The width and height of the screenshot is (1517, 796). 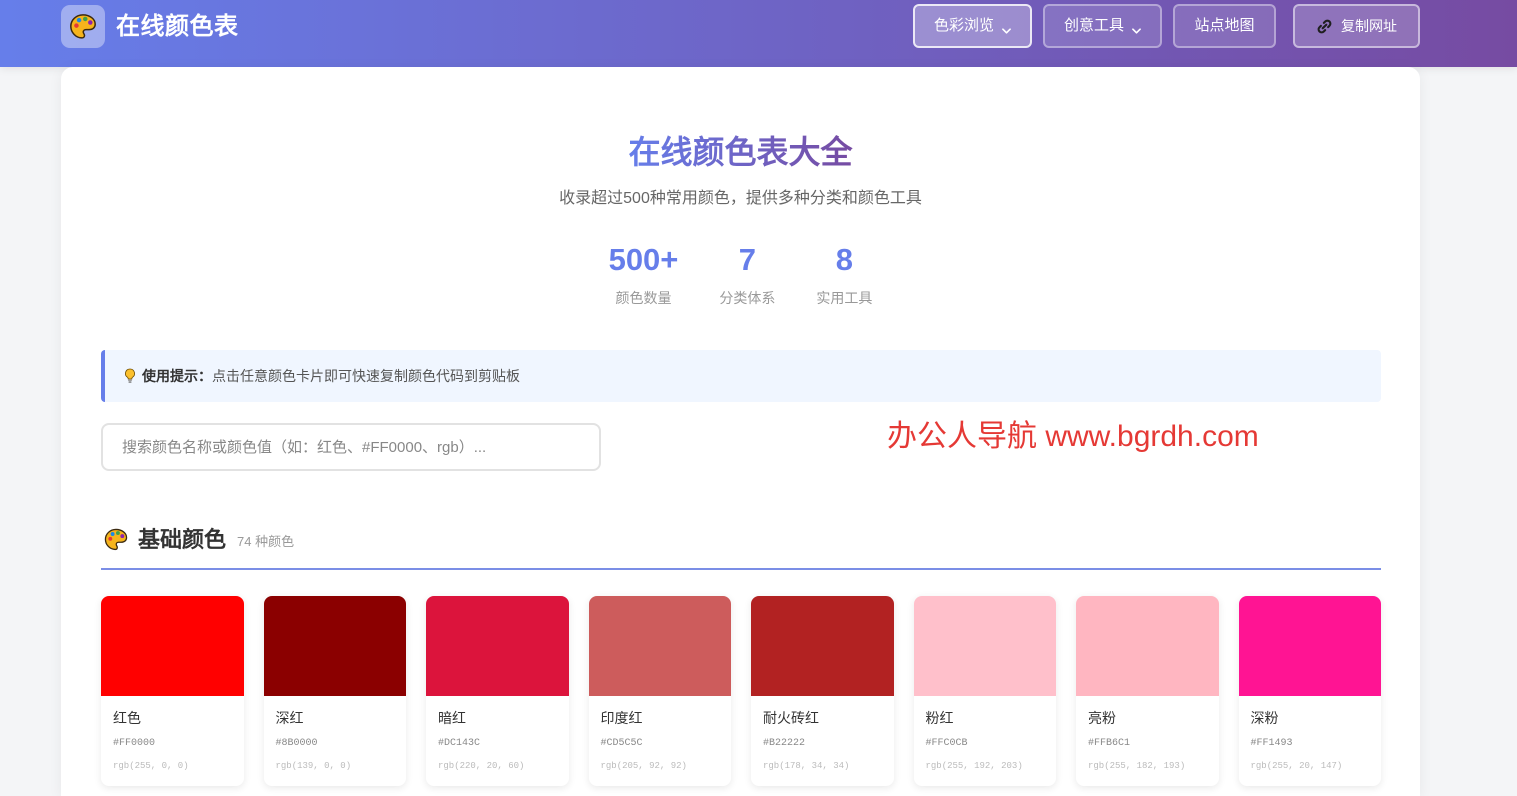 I want to click on color-name: 印度红, so click(x=621, y=718).